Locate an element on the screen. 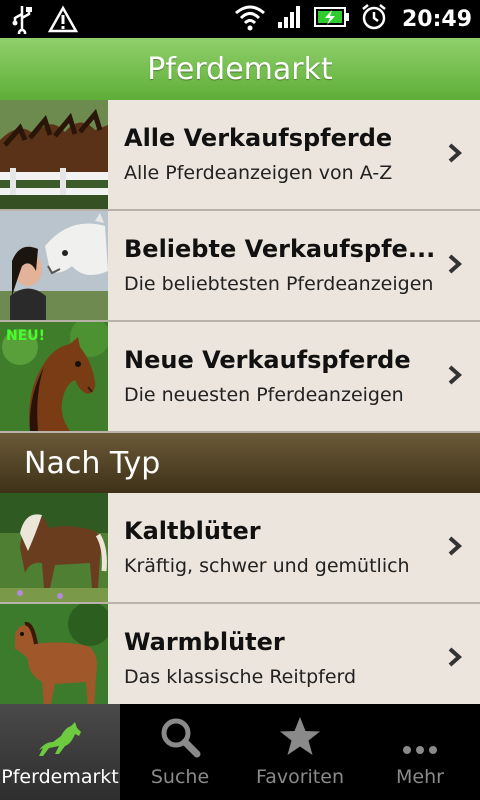  list-item-title: Alle Verkaufspferde is located at coordinates (258, 138).